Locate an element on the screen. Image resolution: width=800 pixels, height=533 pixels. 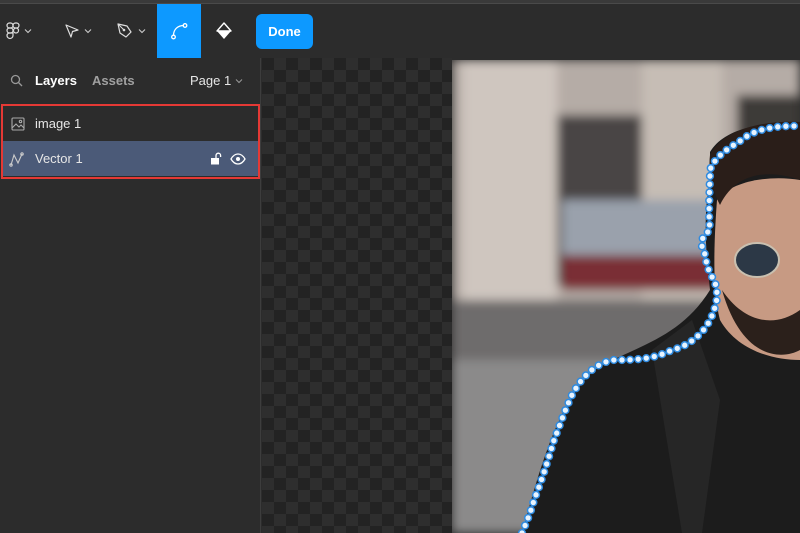
figma-logo-icon is located at coordinates (13, 31).